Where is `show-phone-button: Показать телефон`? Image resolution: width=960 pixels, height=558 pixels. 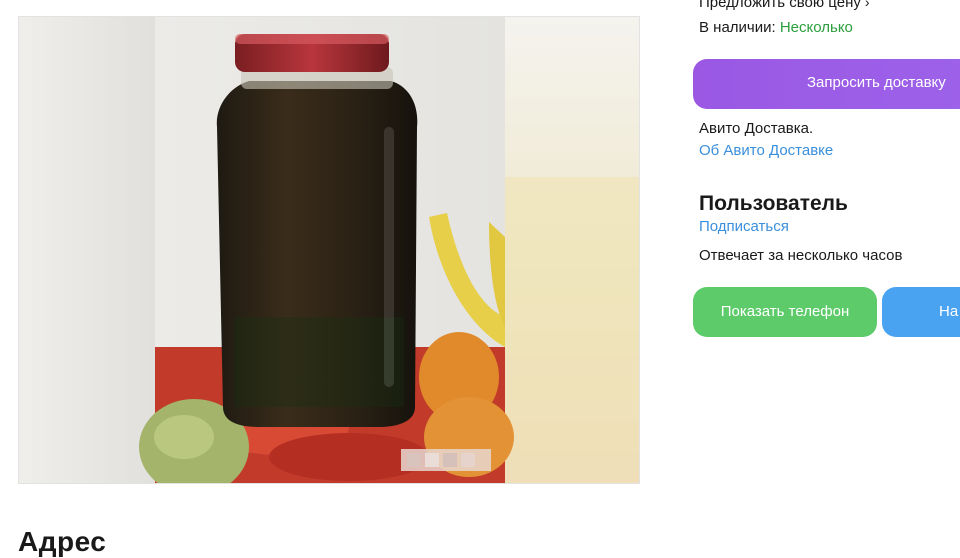 show-phone-button: Показать телефон is located at coordinates (785, 312).